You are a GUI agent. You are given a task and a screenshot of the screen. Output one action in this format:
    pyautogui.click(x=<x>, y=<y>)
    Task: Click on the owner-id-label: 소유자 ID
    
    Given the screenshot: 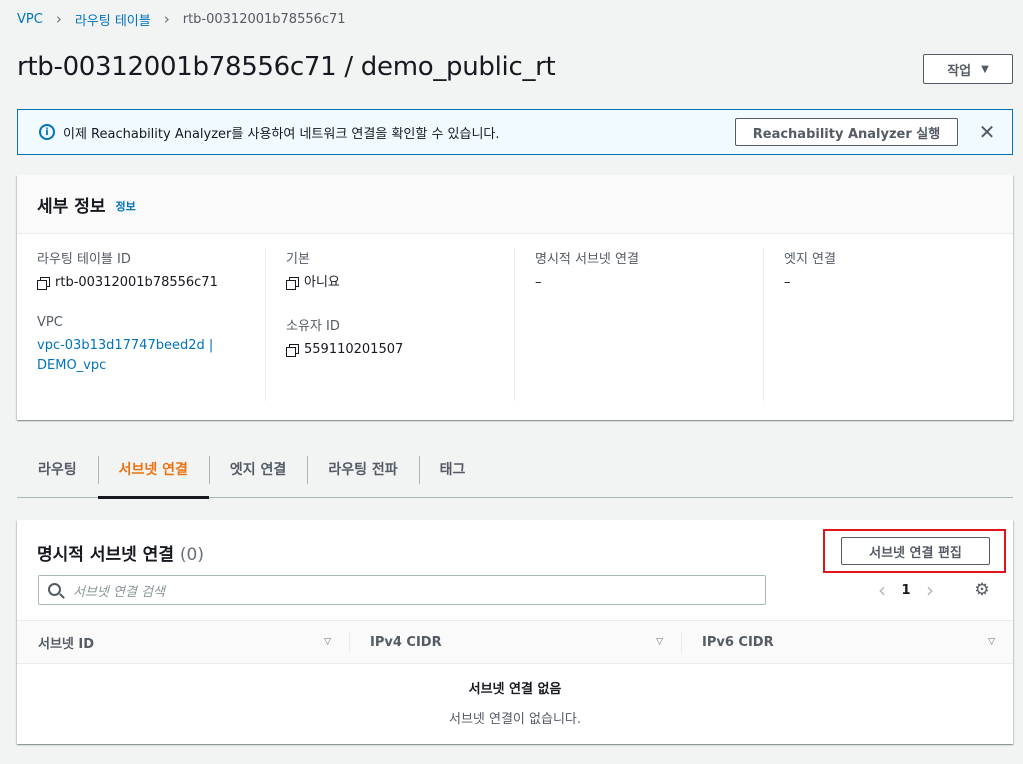 What is the action you would take?
    pyautogui.click(x=313, y=326)
    